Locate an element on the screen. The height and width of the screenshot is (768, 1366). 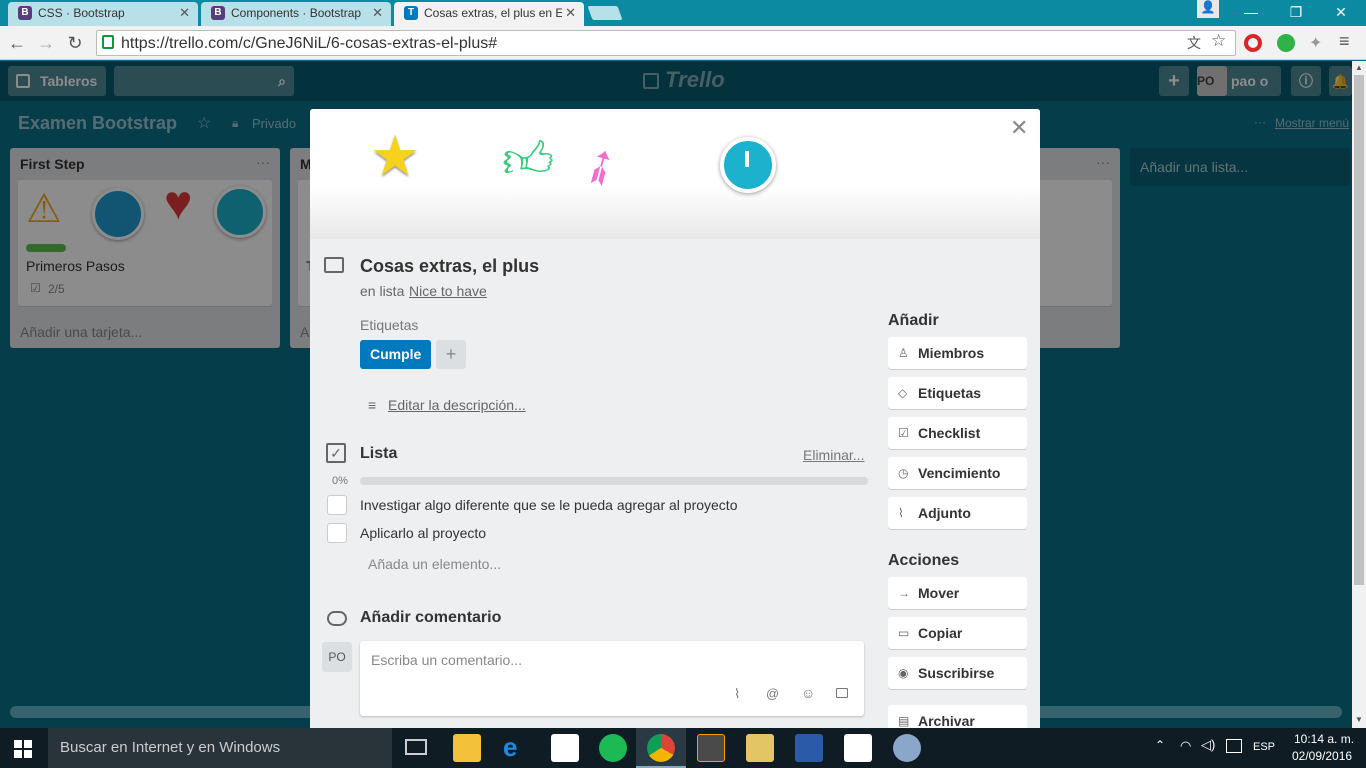
chrome-menu-icon: ≡ is located at coordinates (1344, 41).